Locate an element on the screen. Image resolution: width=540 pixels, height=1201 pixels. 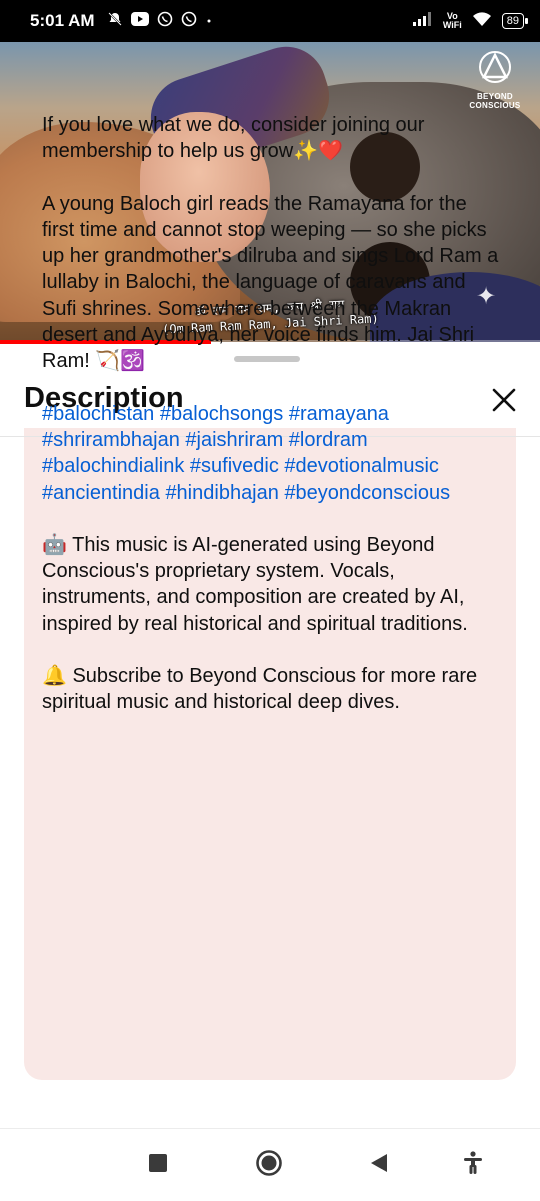
home-icon is located at coordinates (269, 1165).